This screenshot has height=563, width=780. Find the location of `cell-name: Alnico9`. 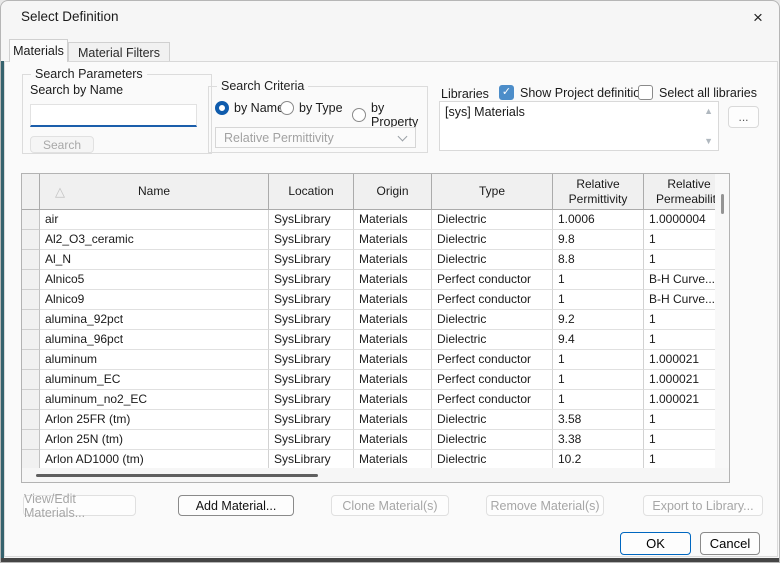

cell-name: Alnico9 is located at coordinates (154, 300).